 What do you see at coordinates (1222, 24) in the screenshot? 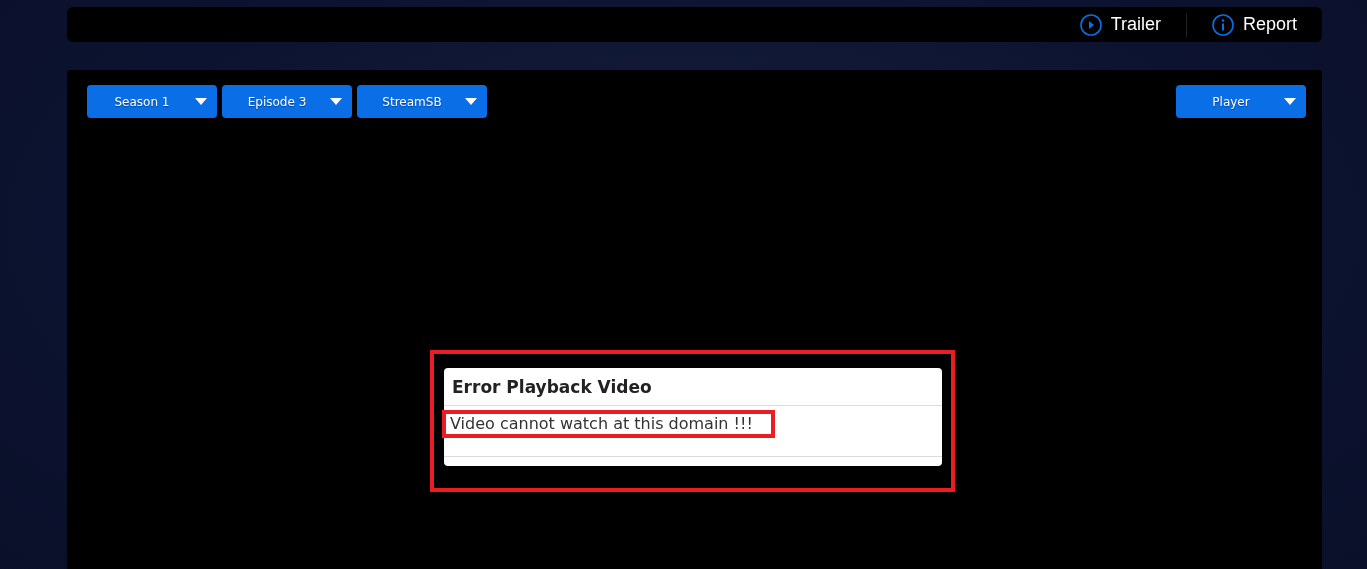
I see `info-icon` at bounding box center [1222, 24].